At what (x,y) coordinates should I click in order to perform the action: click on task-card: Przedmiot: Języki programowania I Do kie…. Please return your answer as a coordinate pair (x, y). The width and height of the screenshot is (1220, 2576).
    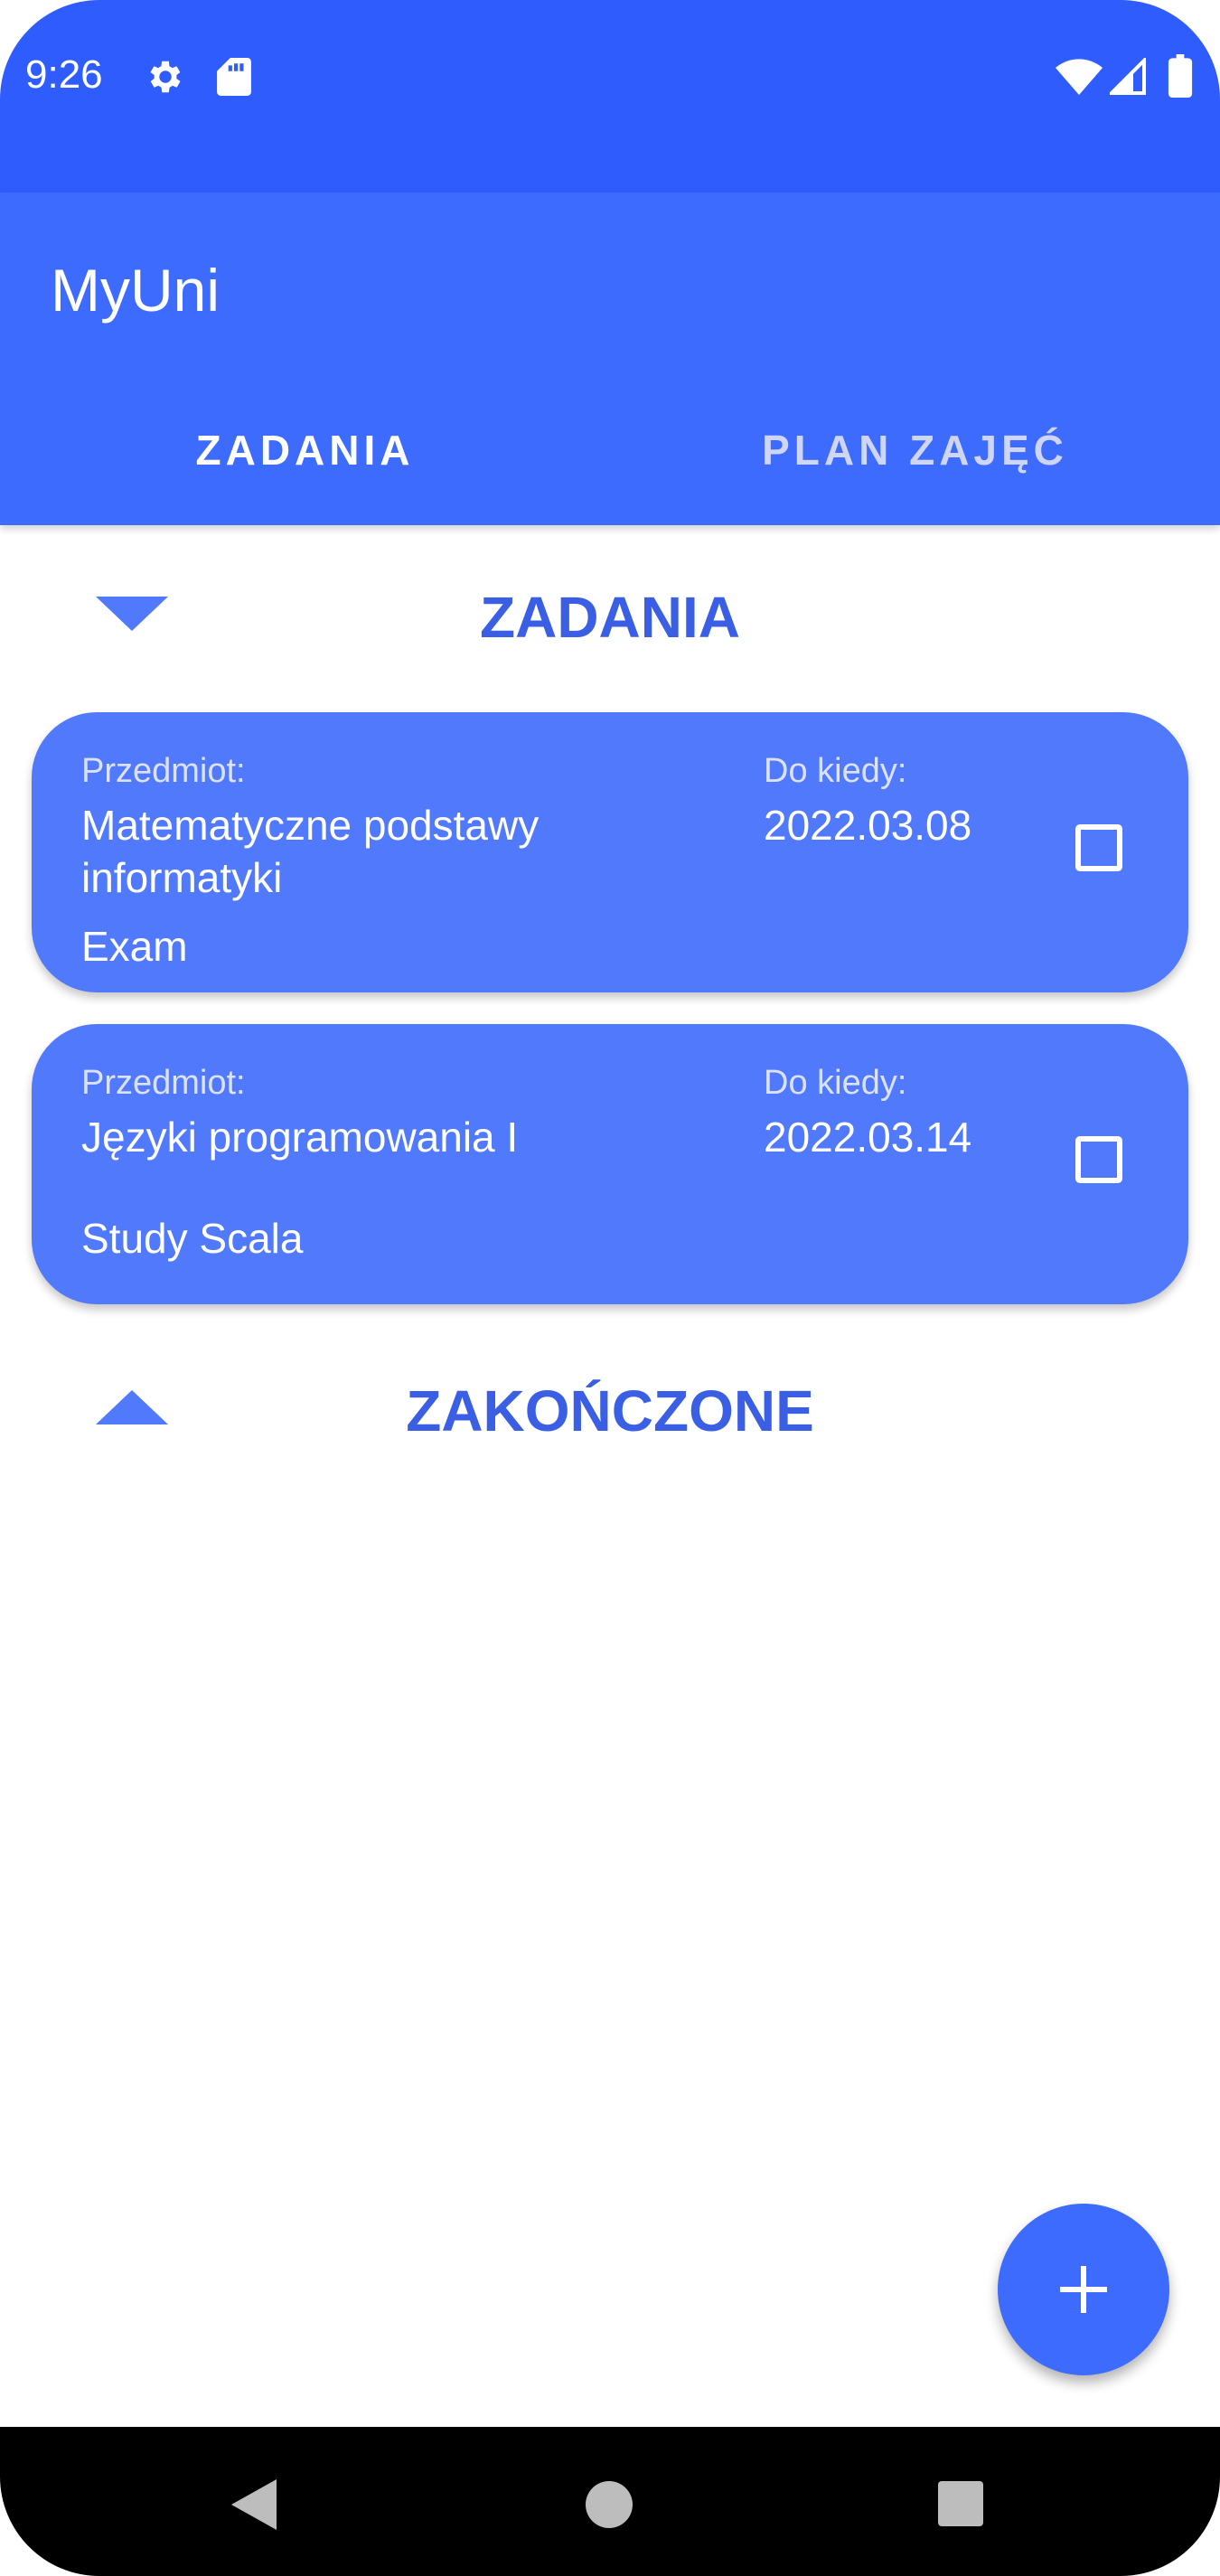
    Looking at the image, I should click on (610, 1164).